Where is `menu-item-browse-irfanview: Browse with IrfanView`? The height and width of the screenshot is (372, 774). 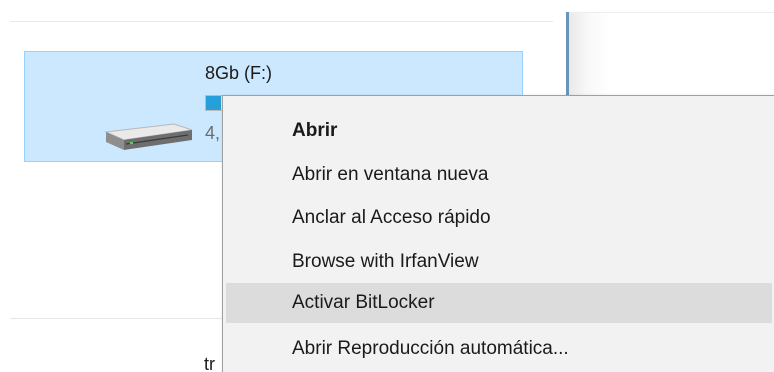 menu-item-browse-irfanview: Browse with IrfanView is located at coordinates (499, 262).